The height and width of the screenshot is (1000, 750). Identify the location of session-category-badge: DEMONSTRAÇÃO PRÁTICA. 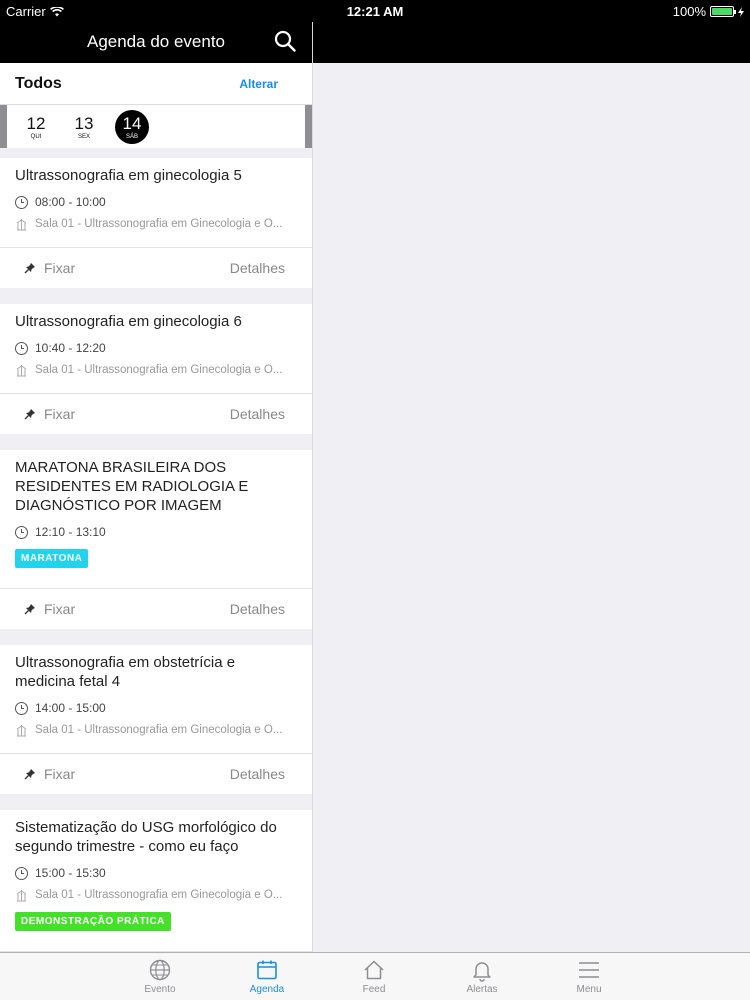
(93, 921).